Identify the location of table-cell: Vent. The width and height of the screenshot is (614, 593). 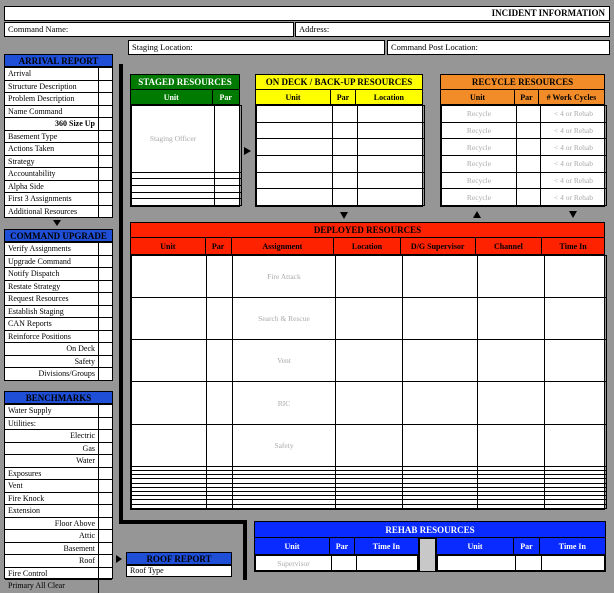
(284, 361).